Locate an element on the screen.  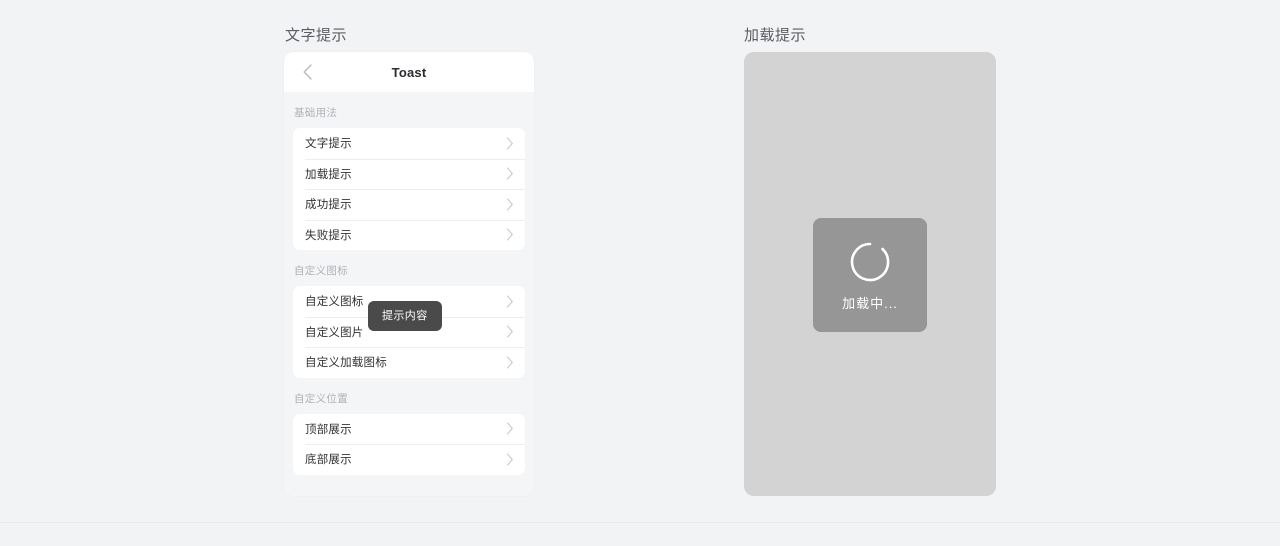
cell-item-show-top: 顶部展示 is located at coordinates (409, 429).